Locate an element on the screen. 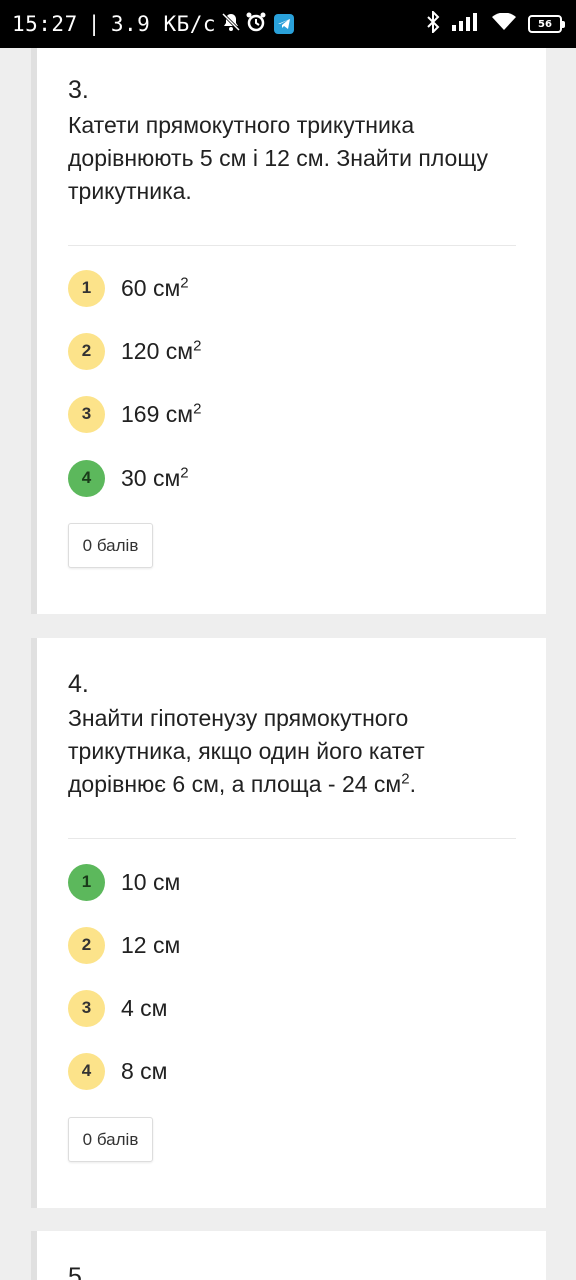  telegram-icon is located at coordinates (284, 24).